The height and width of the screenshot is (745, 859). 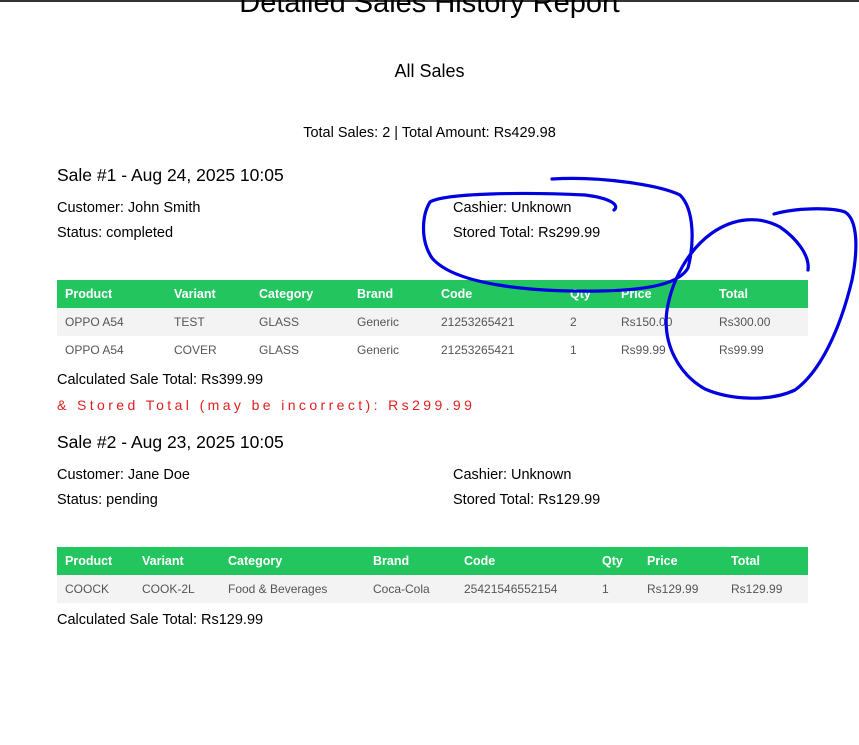 What do you see at coordinates (527, 500) in the screenshot?
I see `sale-2-stored-total: Stored Total: Rs129.99` at bounding box center [527, 500].